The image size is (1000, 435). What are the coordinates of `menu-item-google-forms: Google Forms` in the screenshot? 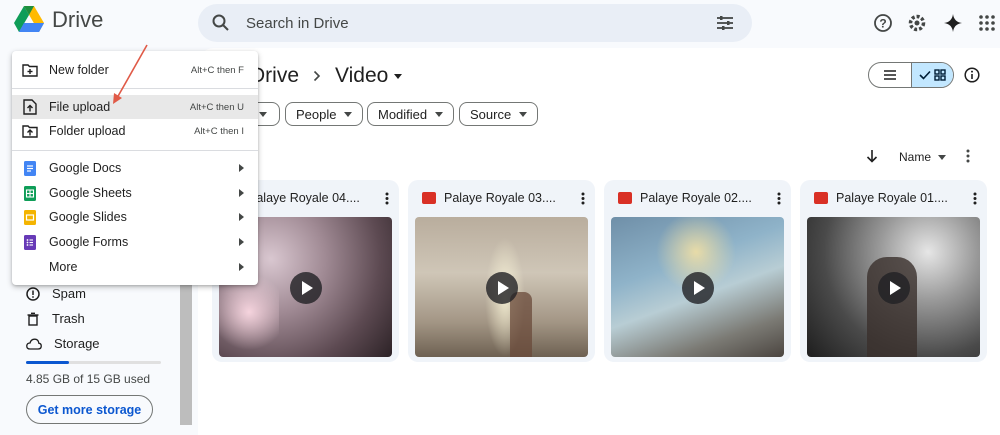 It's located at (135, 242).